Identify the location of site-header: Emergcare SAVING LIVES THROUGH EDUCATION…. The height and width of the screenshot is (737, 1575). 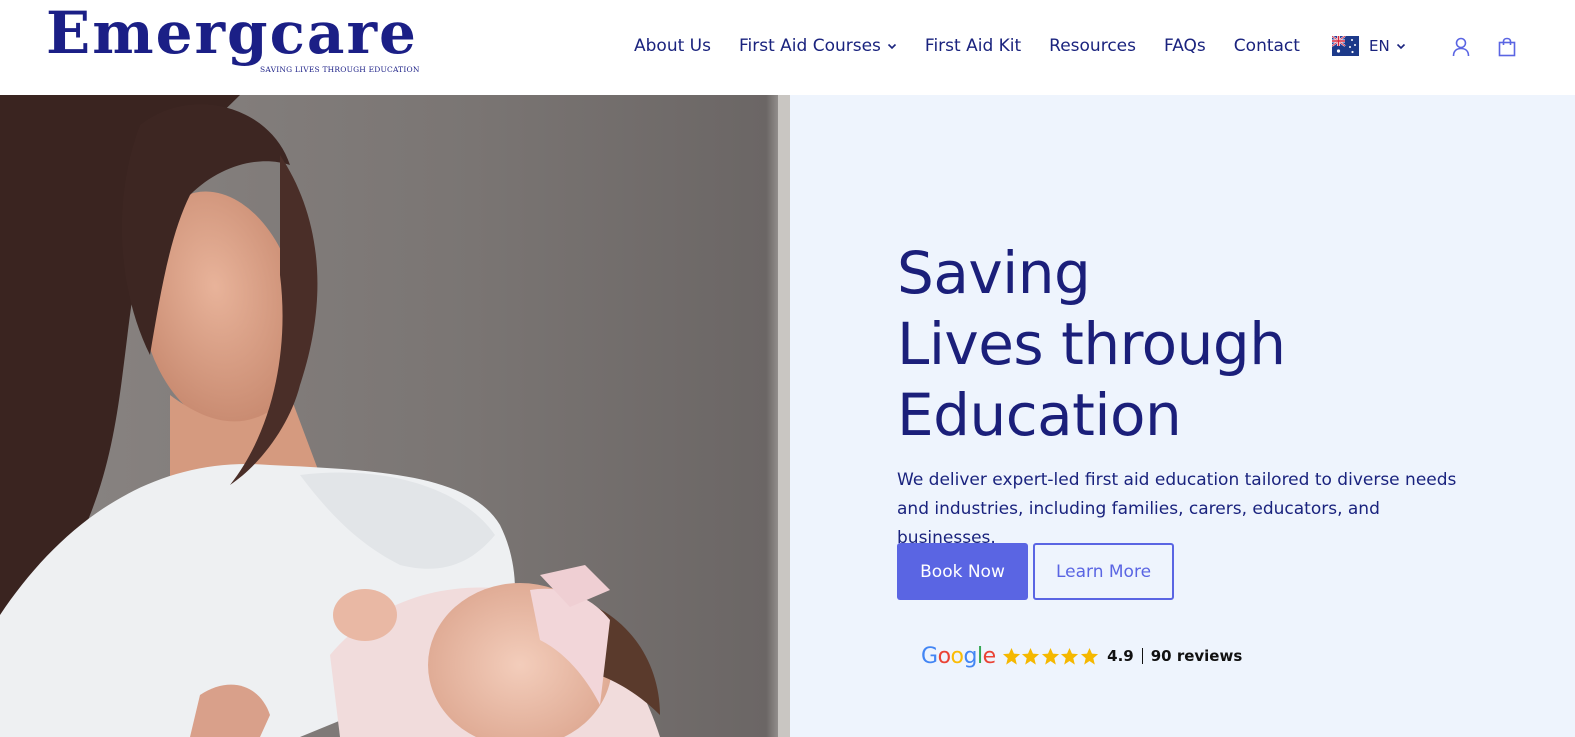
(787, 47).